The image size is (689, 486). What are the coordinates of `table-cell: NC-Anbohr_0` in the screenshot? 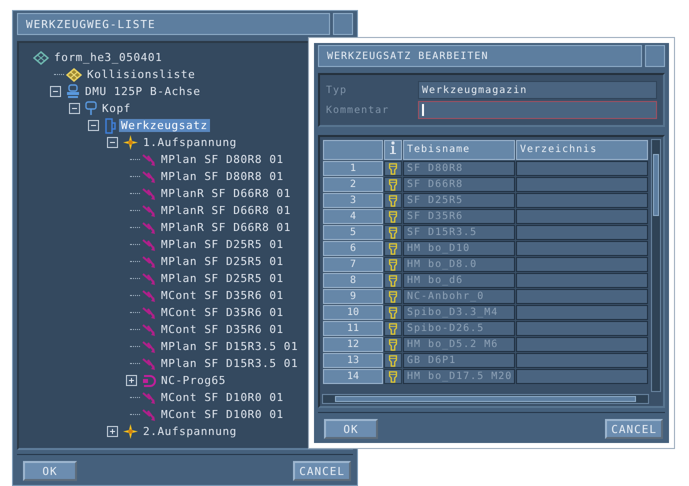 It's located at (459, 296).